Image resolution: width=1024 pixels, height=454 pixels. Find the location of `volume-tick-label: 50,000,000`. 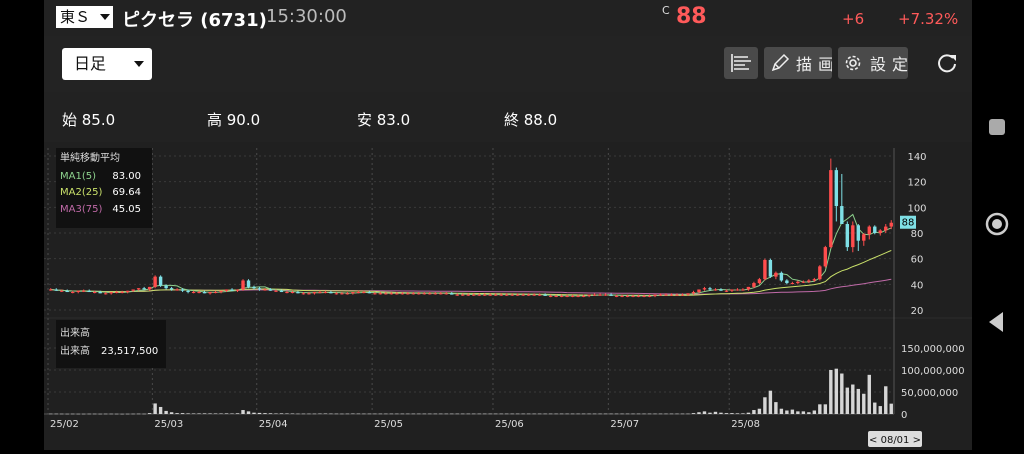

volume-tick-label: 50,000,000 is located at coordinates (929, 393).